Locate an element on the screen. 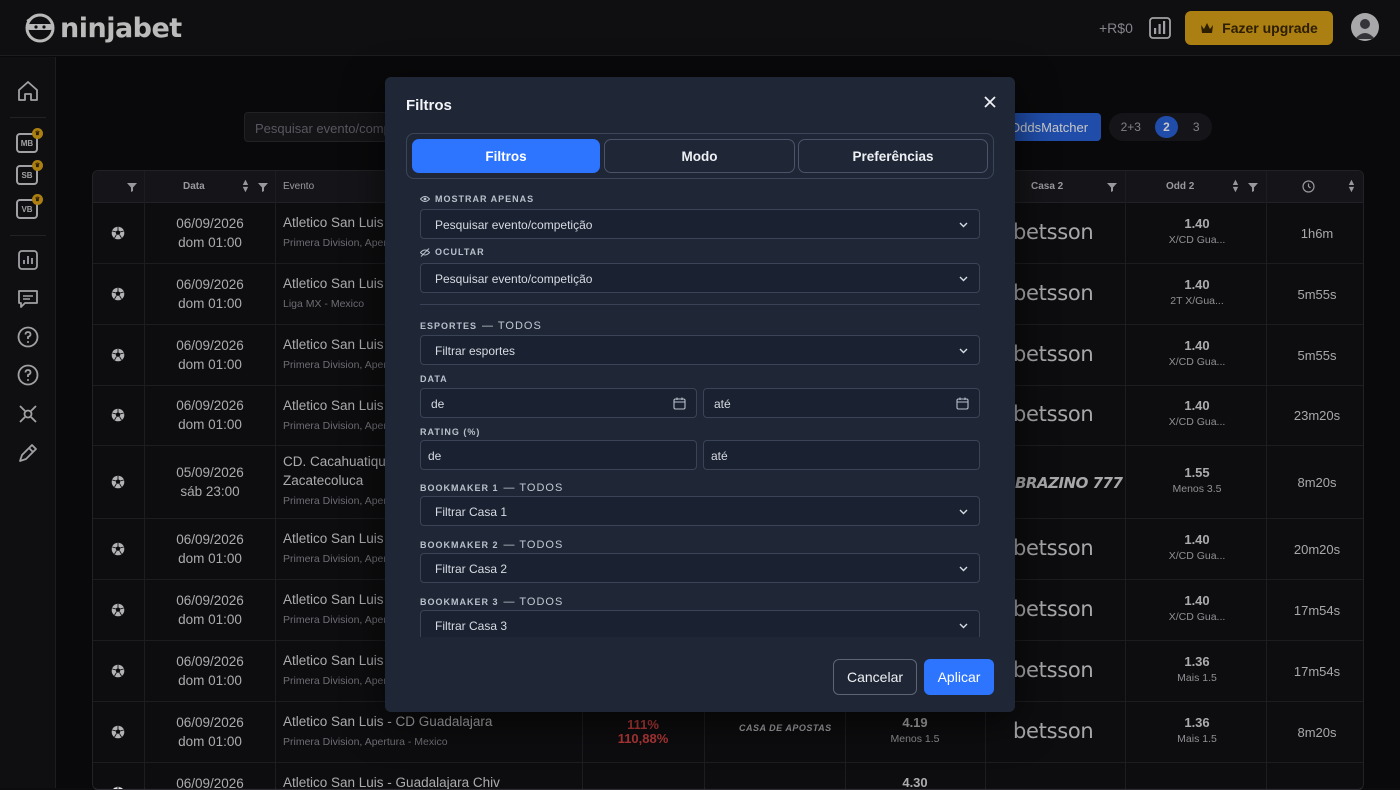 This screenshot has width=1400, height=790. bookmaker3-select: Filtrar Casa 3 is located at coordinates (700, 623).